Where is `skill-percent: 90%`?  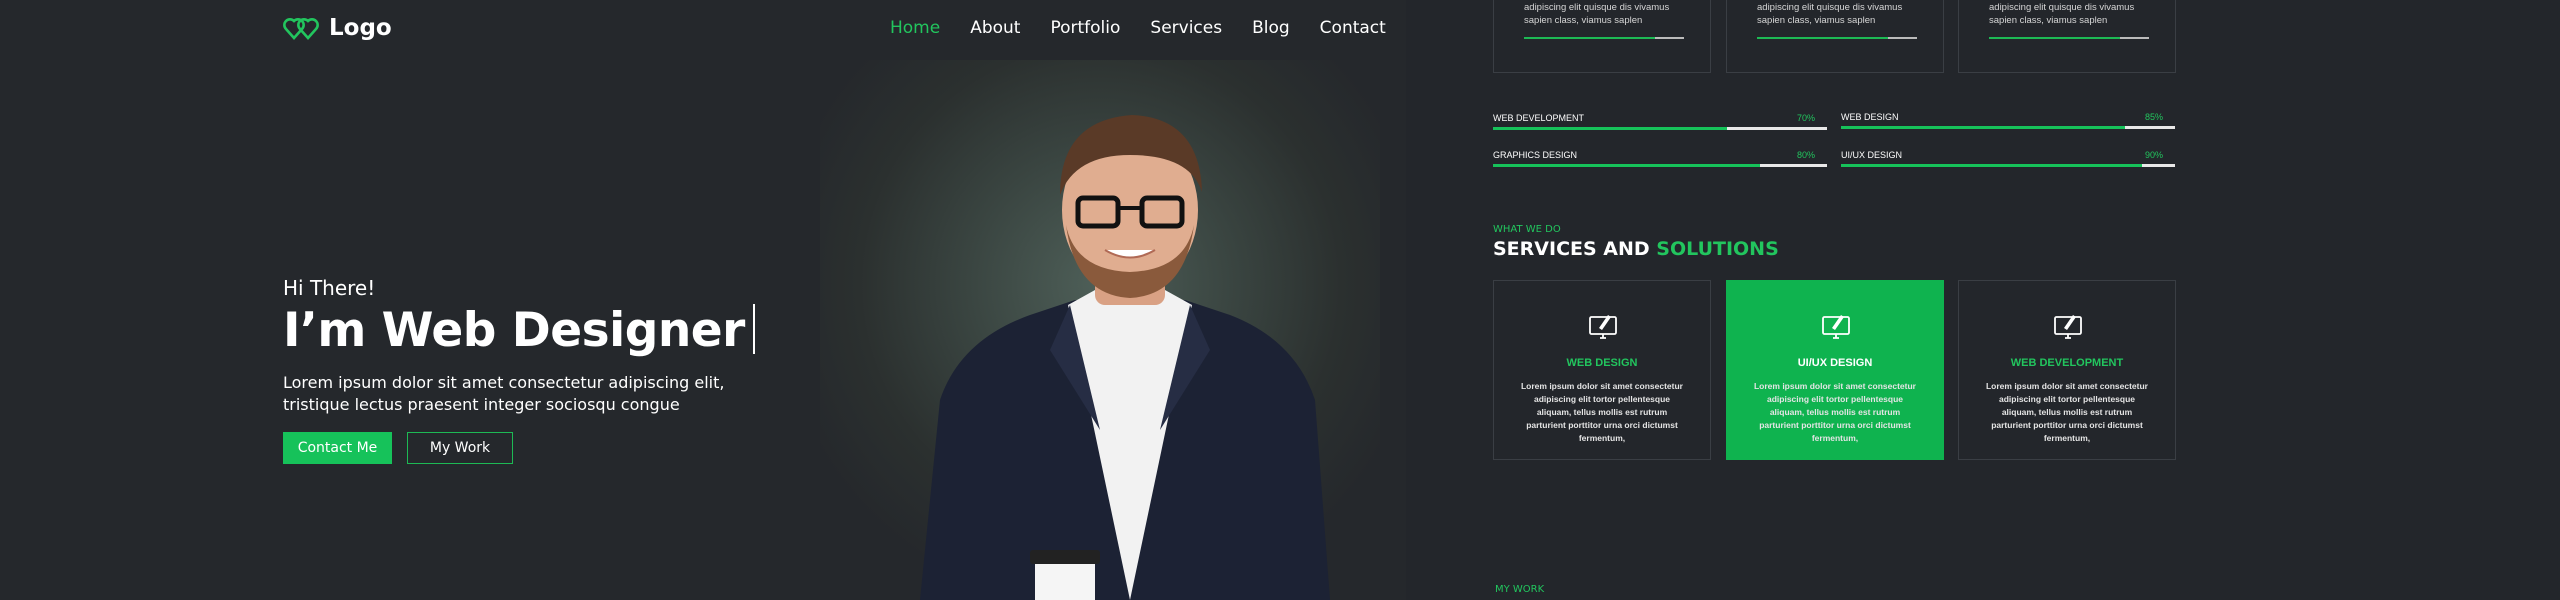 skill-percent: 90% is located at coordinates (2153, 155).